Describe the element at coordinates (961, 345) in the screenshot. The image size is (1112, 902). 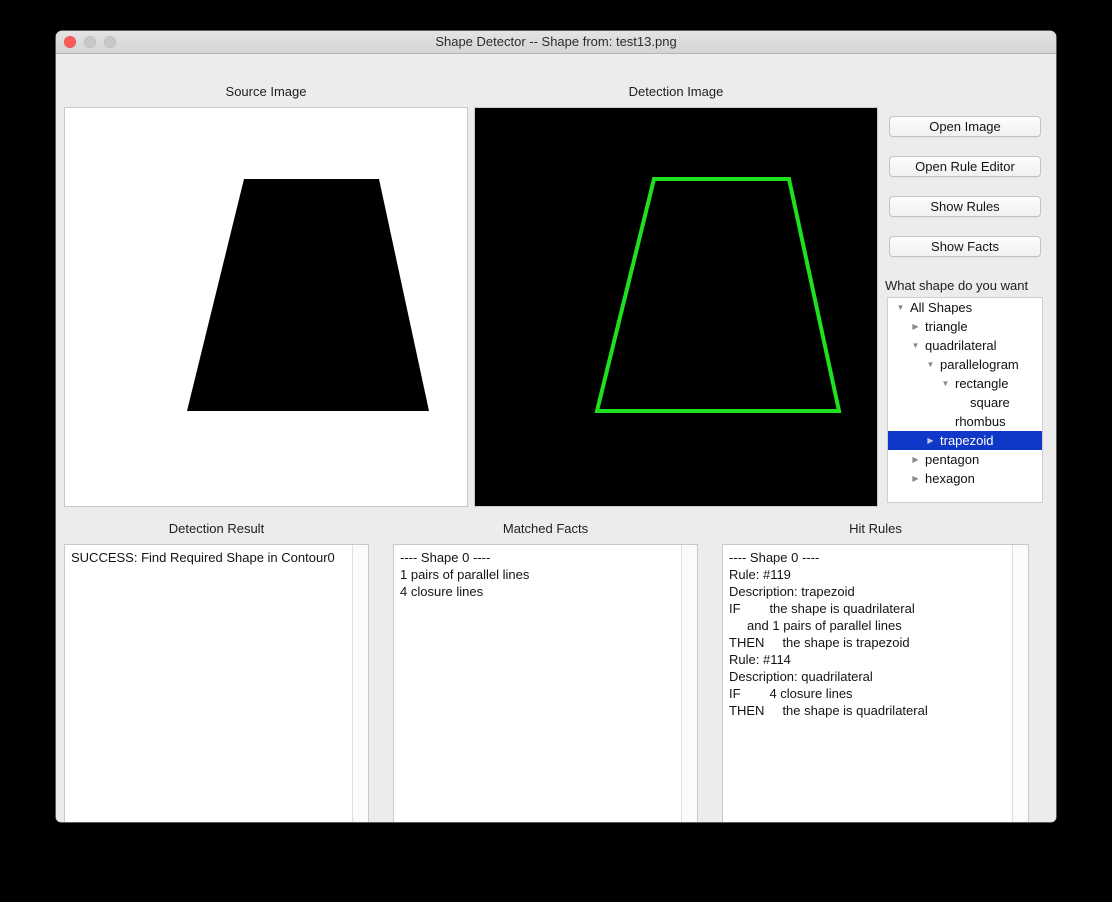
I see `tree-item-label: quadrilateral` at that location.